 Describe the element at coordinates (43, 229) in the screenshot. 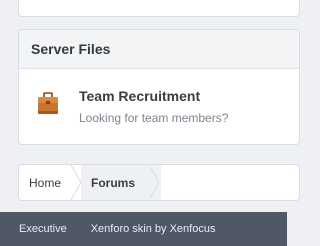

I see `style-chooser-link: Executive` at that location.